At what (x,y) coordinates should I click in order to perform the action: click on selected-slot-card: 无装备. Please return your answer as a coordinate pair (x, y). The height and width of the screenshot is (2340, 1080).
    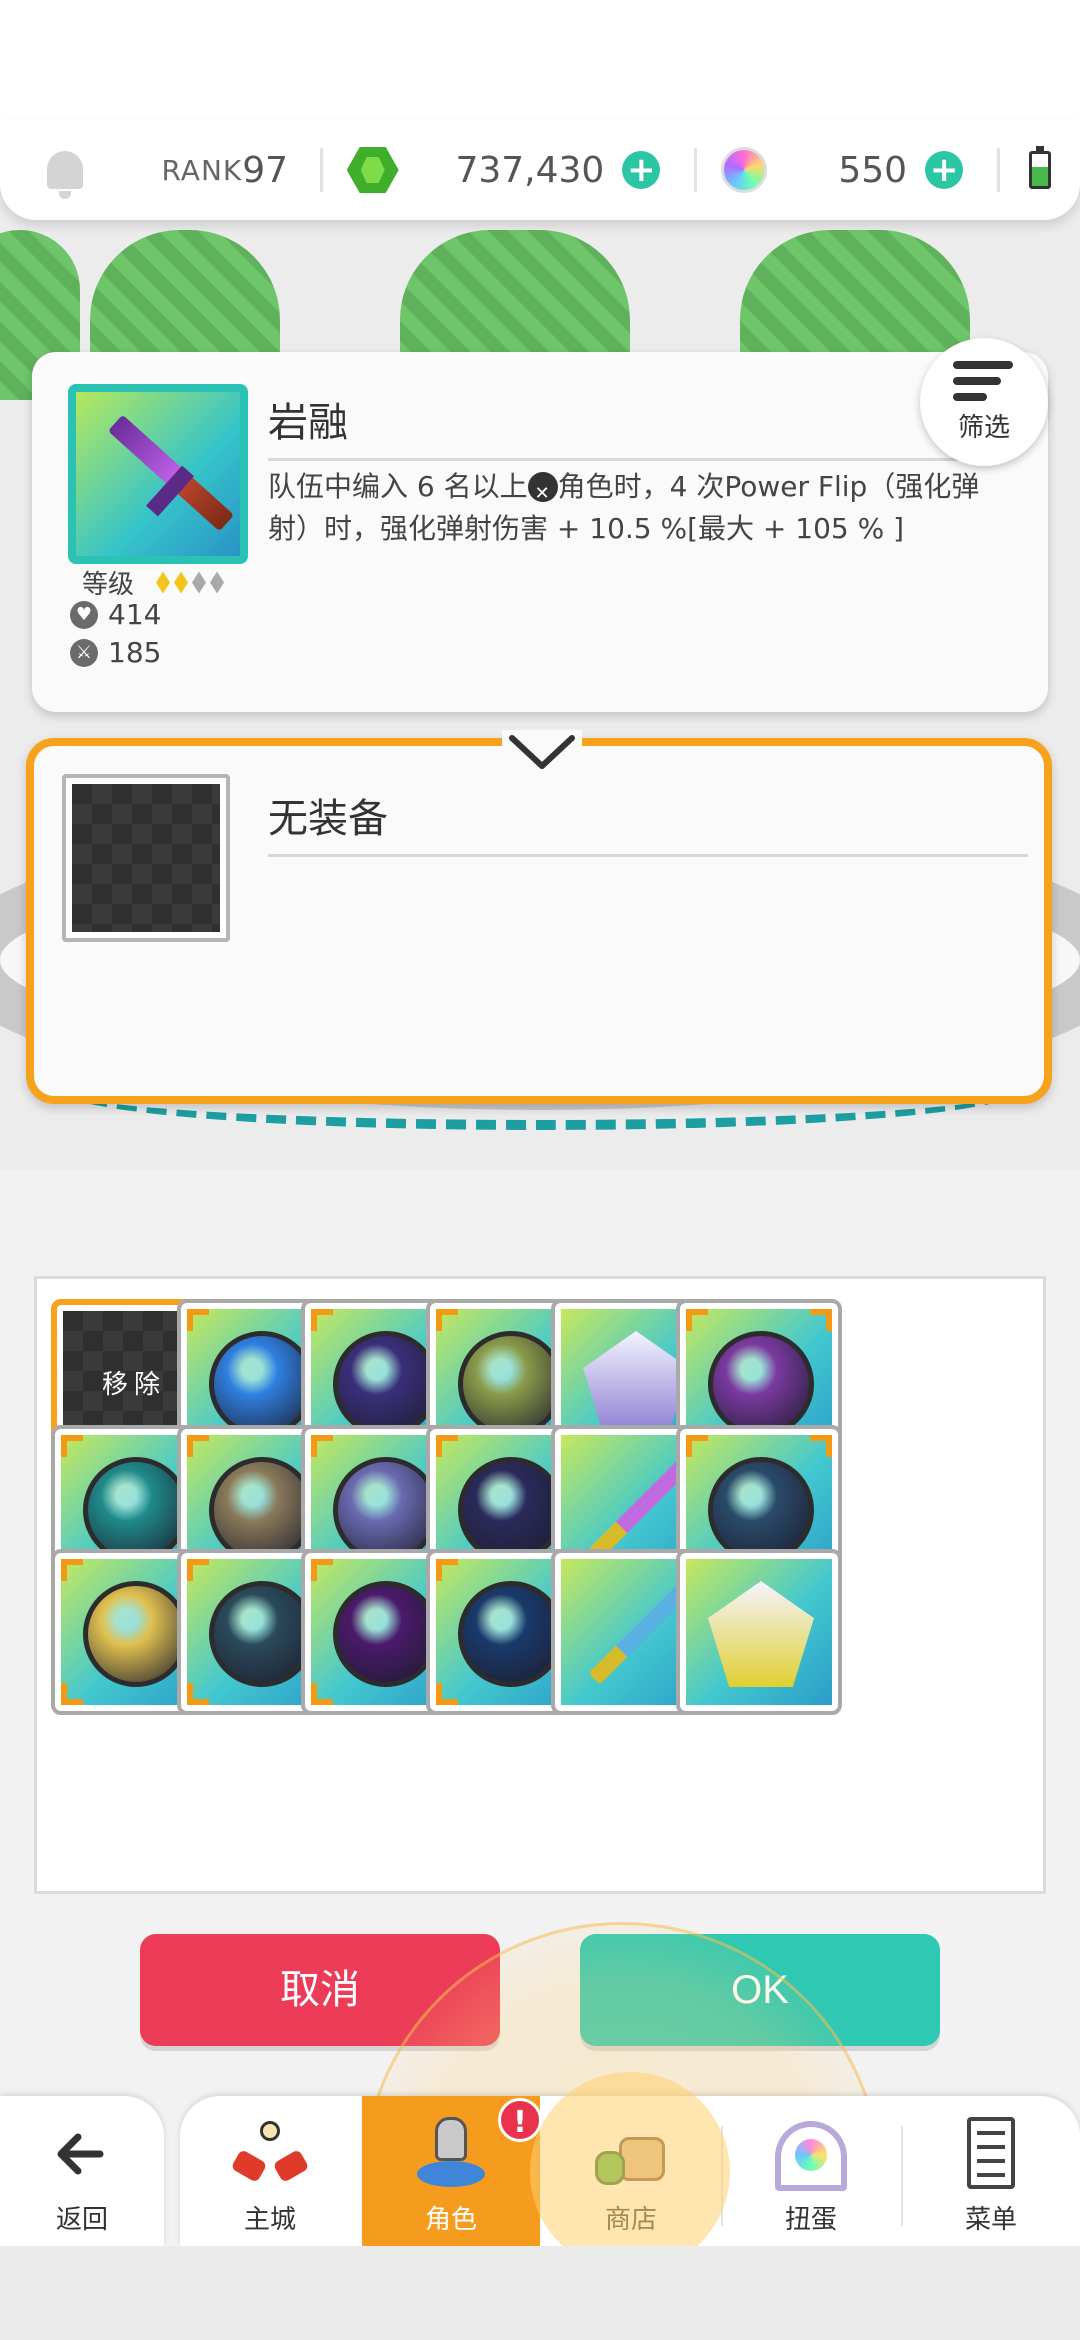
    Looking at the image, I should click on (539, 921).